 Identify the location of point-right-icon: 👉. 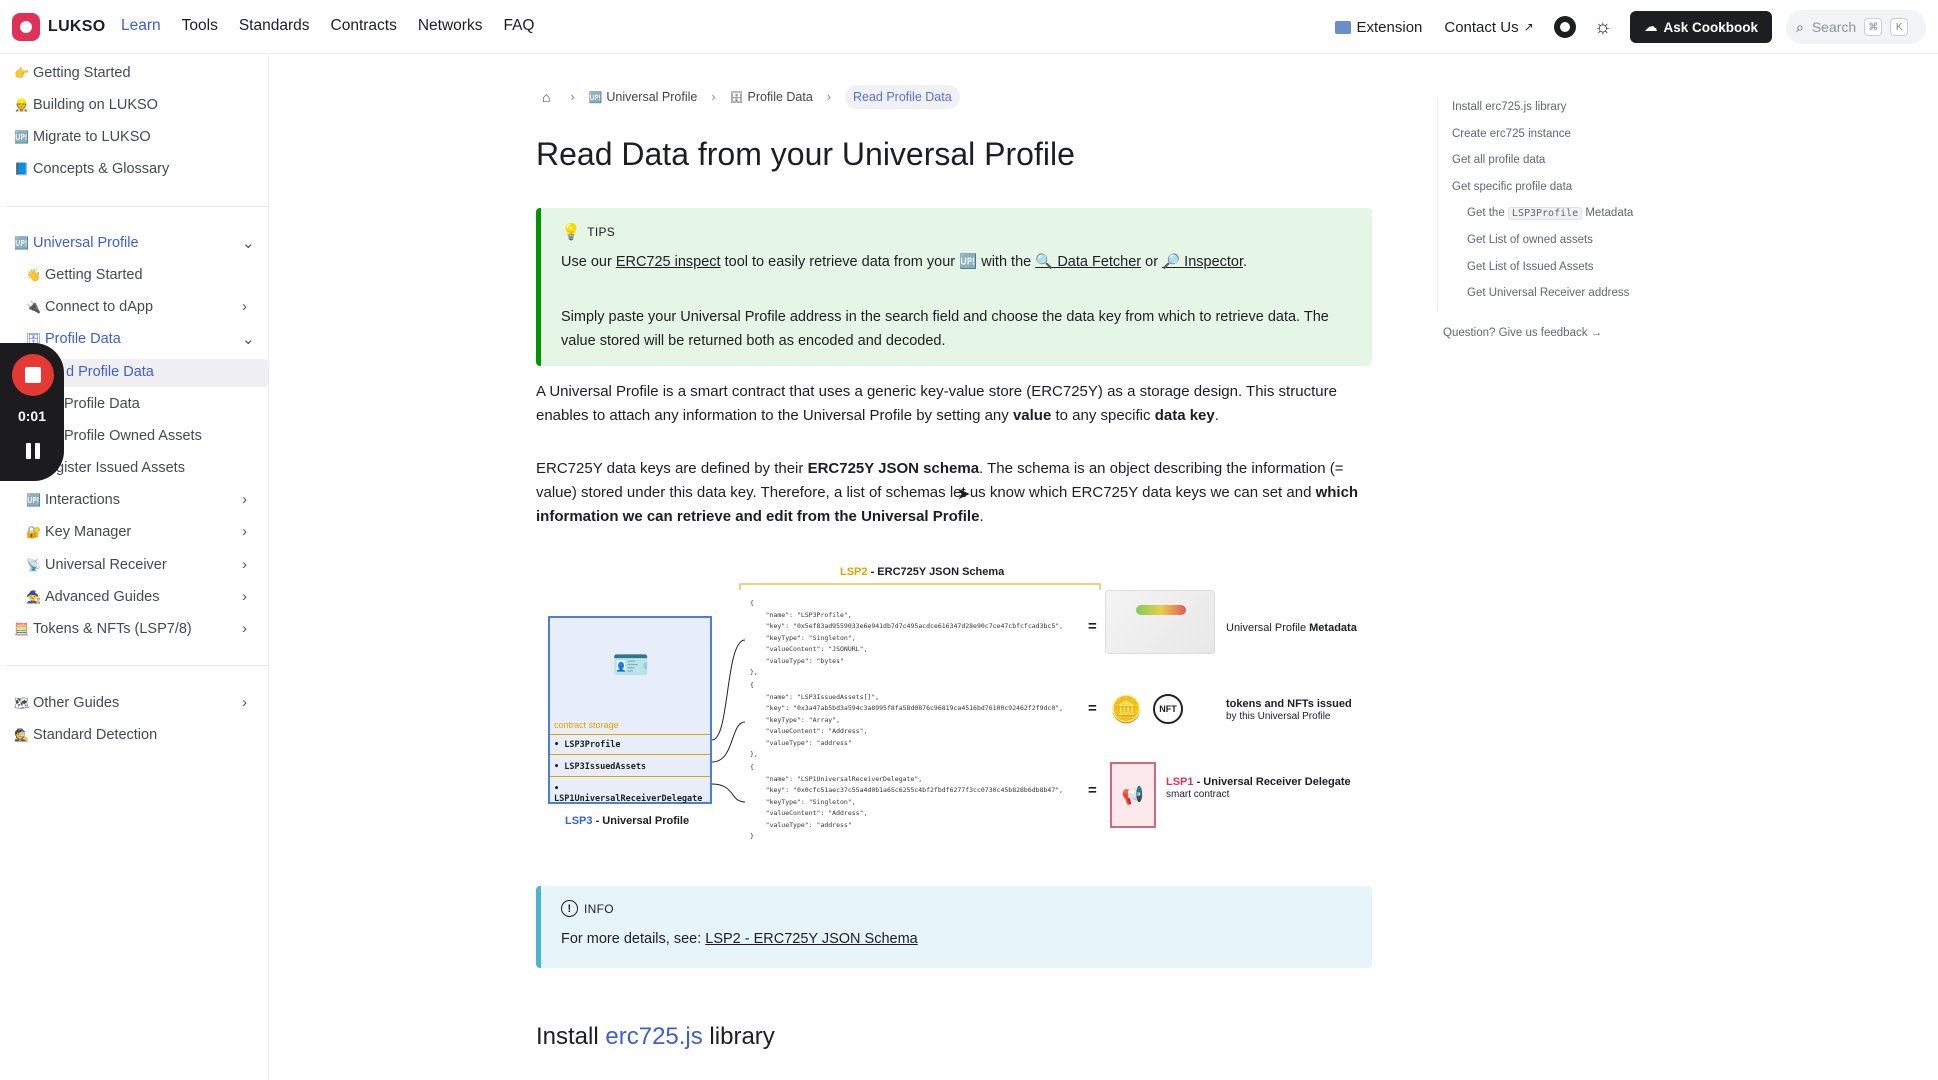
(21, 73).